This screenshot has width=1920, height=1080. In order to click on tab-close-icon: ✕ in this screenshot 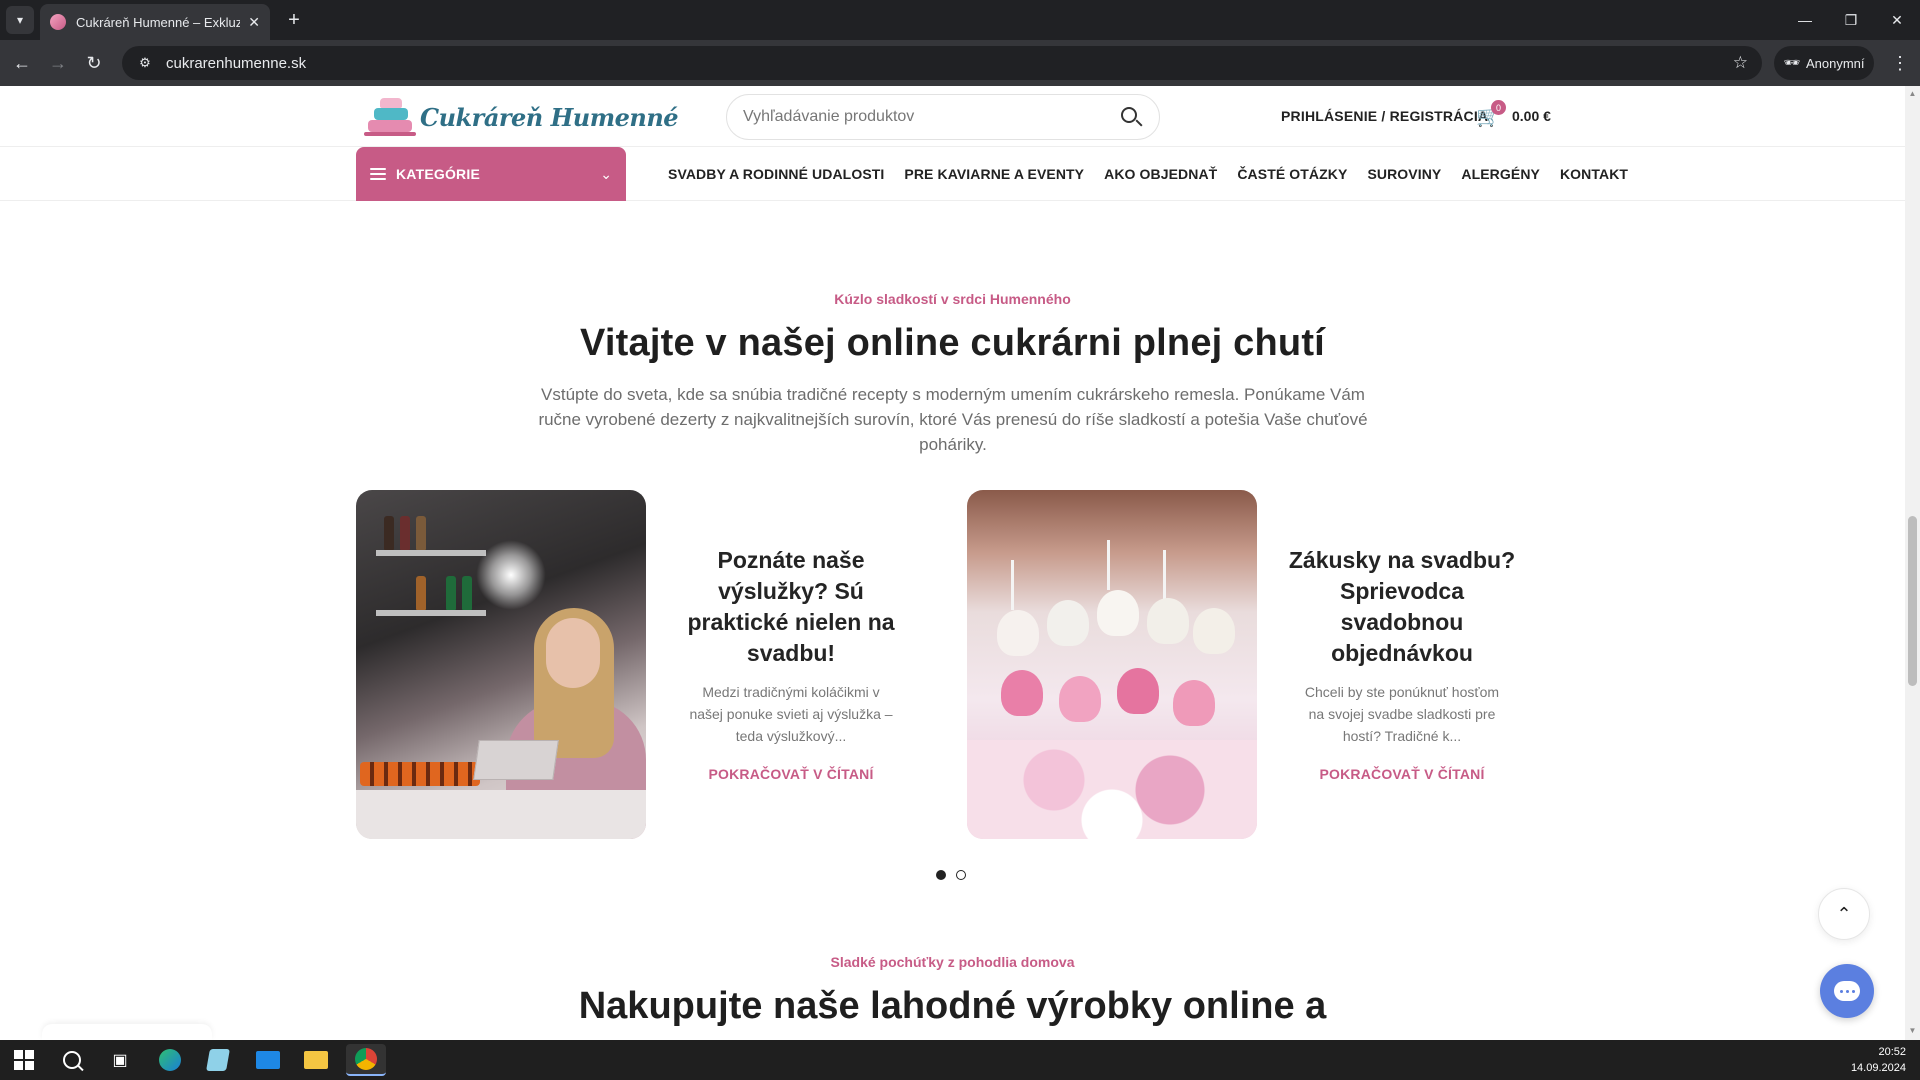, I will do `click(254, 22)`.